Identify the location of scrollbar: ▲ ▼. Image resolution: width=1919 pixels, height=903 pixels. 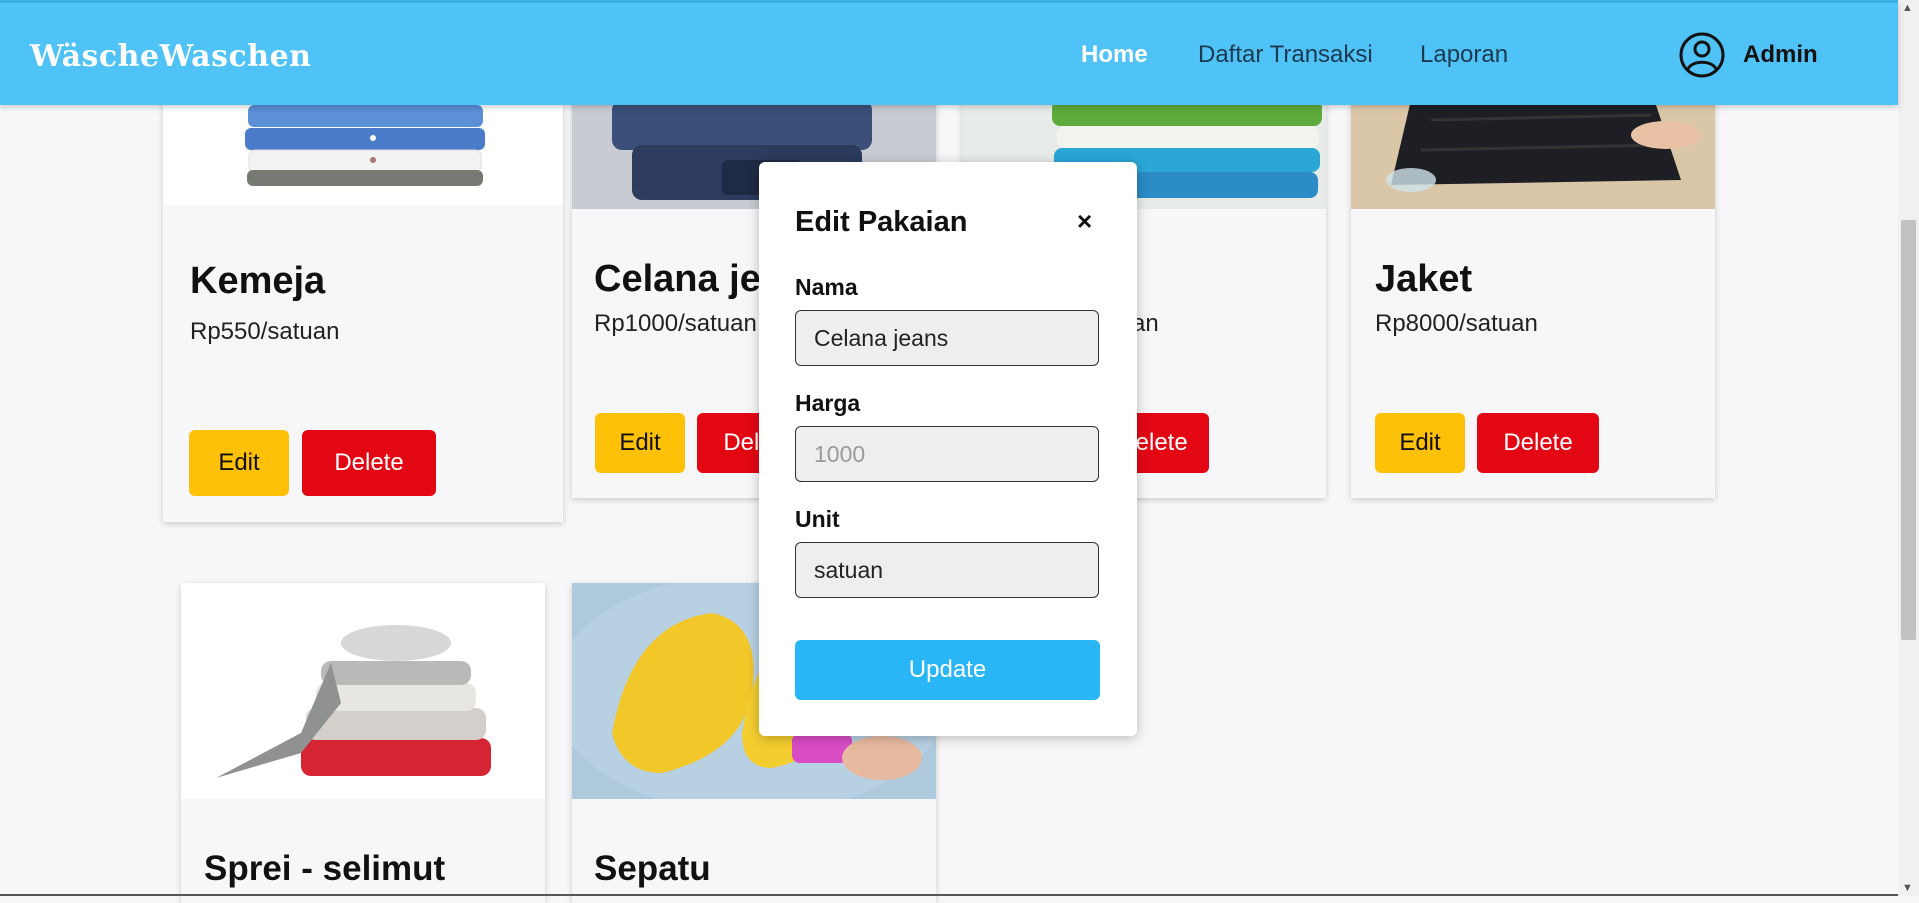
(1908, 448).